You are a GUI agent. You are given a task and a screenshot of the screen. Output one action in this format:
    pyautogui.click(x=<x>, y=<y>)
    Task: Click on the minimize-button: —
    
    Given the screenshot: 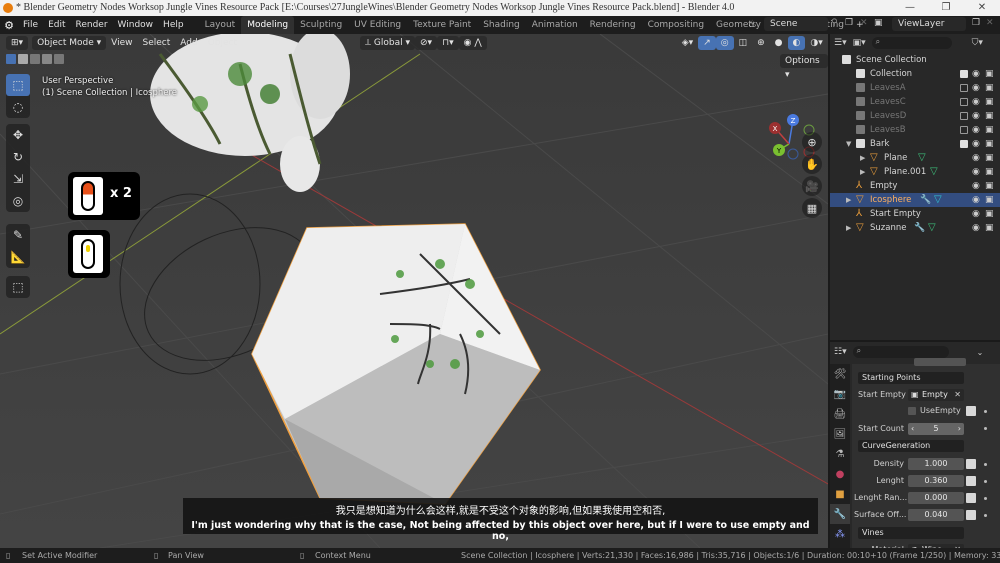 What is the action you would take?
    pyautogui.click(x=910, y=8)
    